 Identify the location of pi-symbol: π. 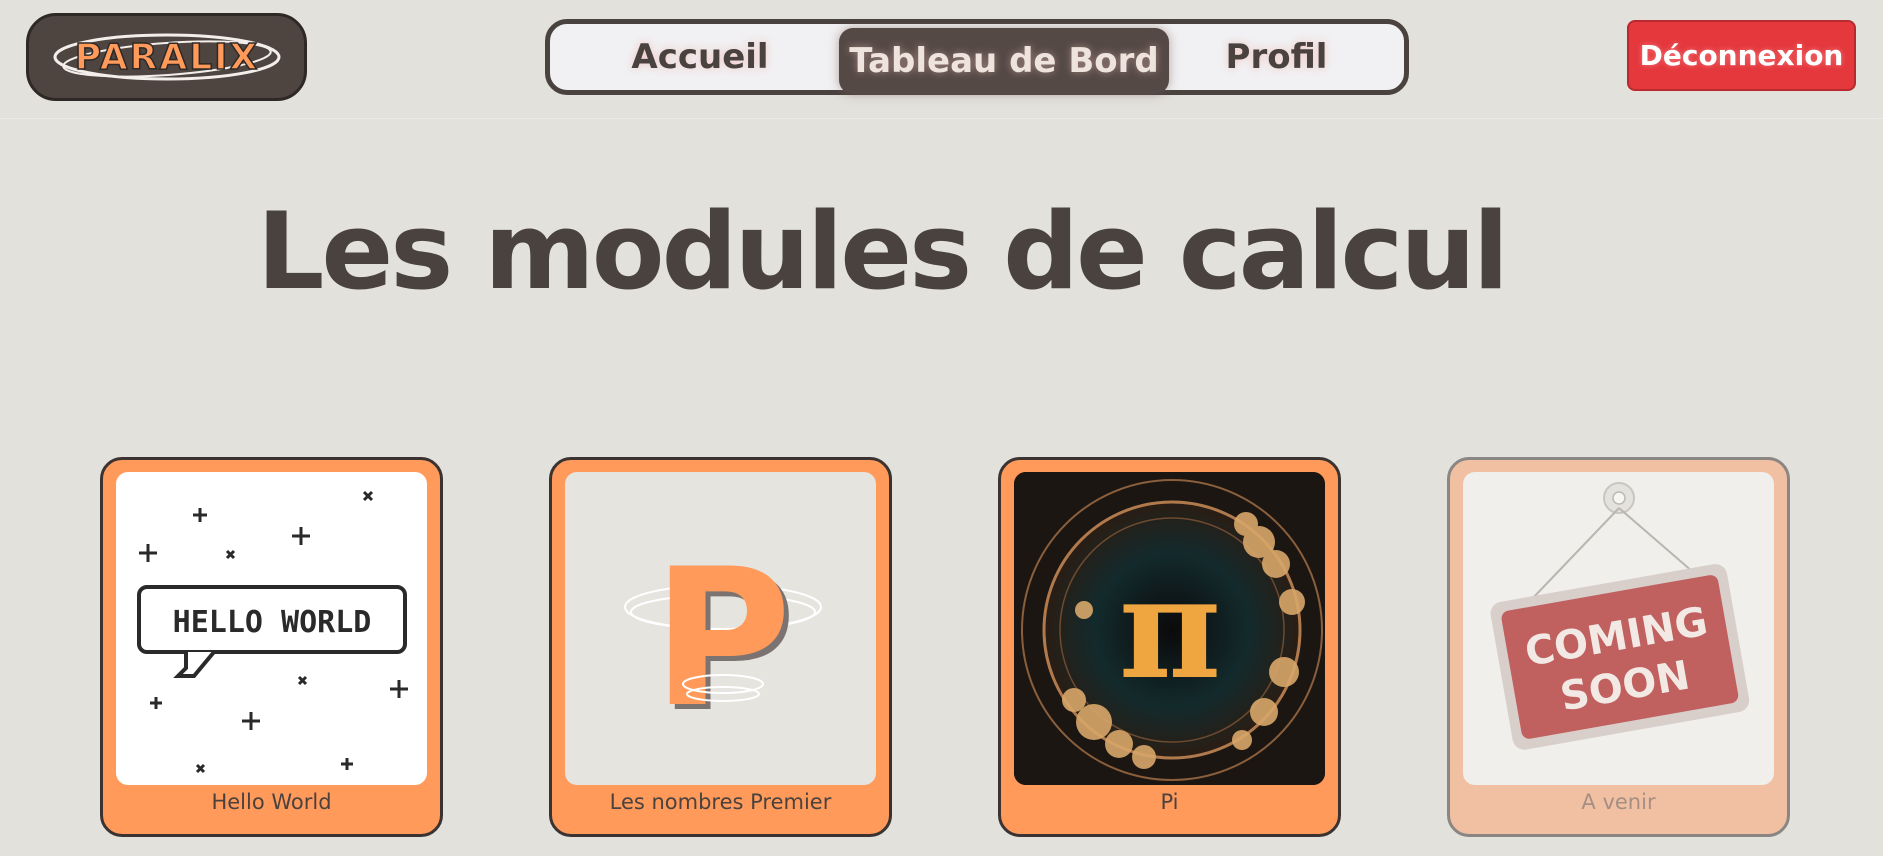
(1170, 629).